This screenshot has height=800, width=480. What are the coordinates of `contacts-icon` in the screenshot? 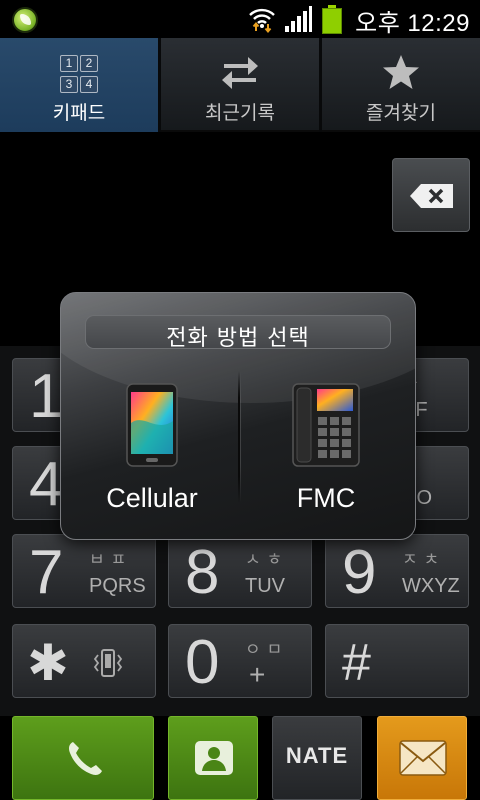 It's located at (214, 758).